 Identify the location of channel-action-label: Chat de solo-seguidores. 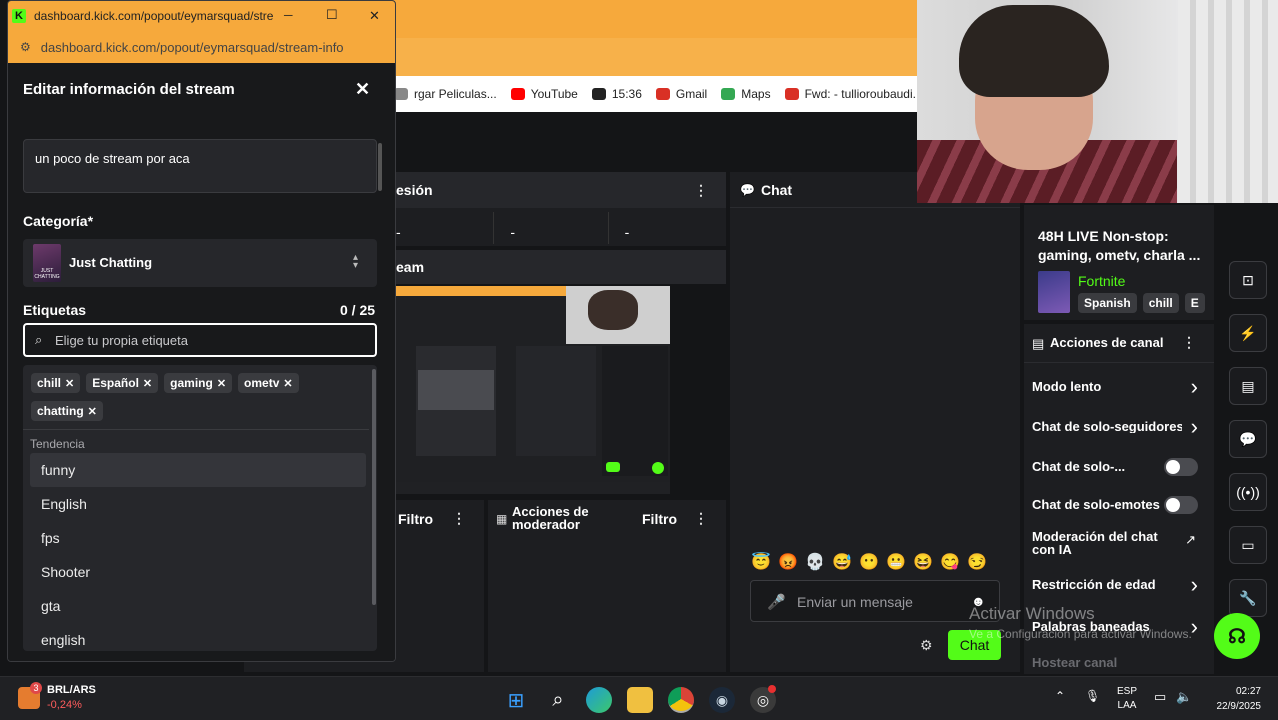
(1107, 426).